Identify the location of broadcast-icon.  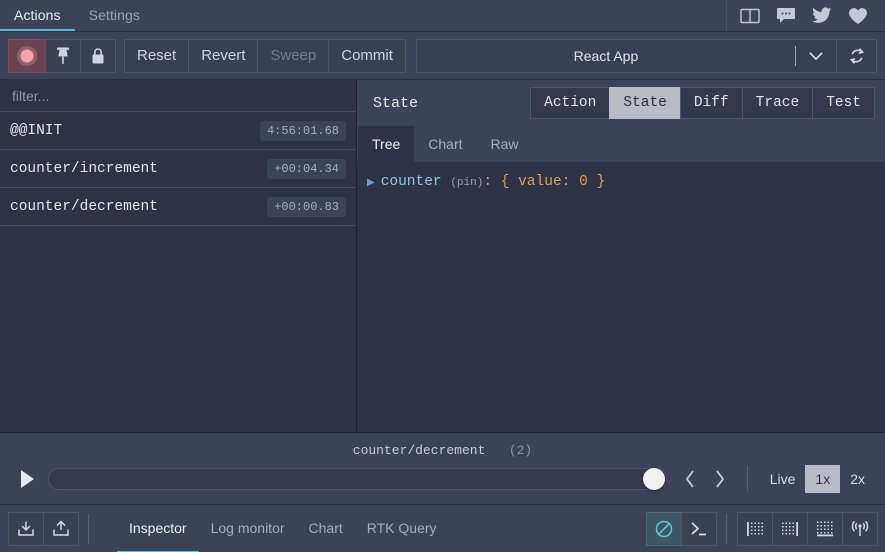
(860, 528).